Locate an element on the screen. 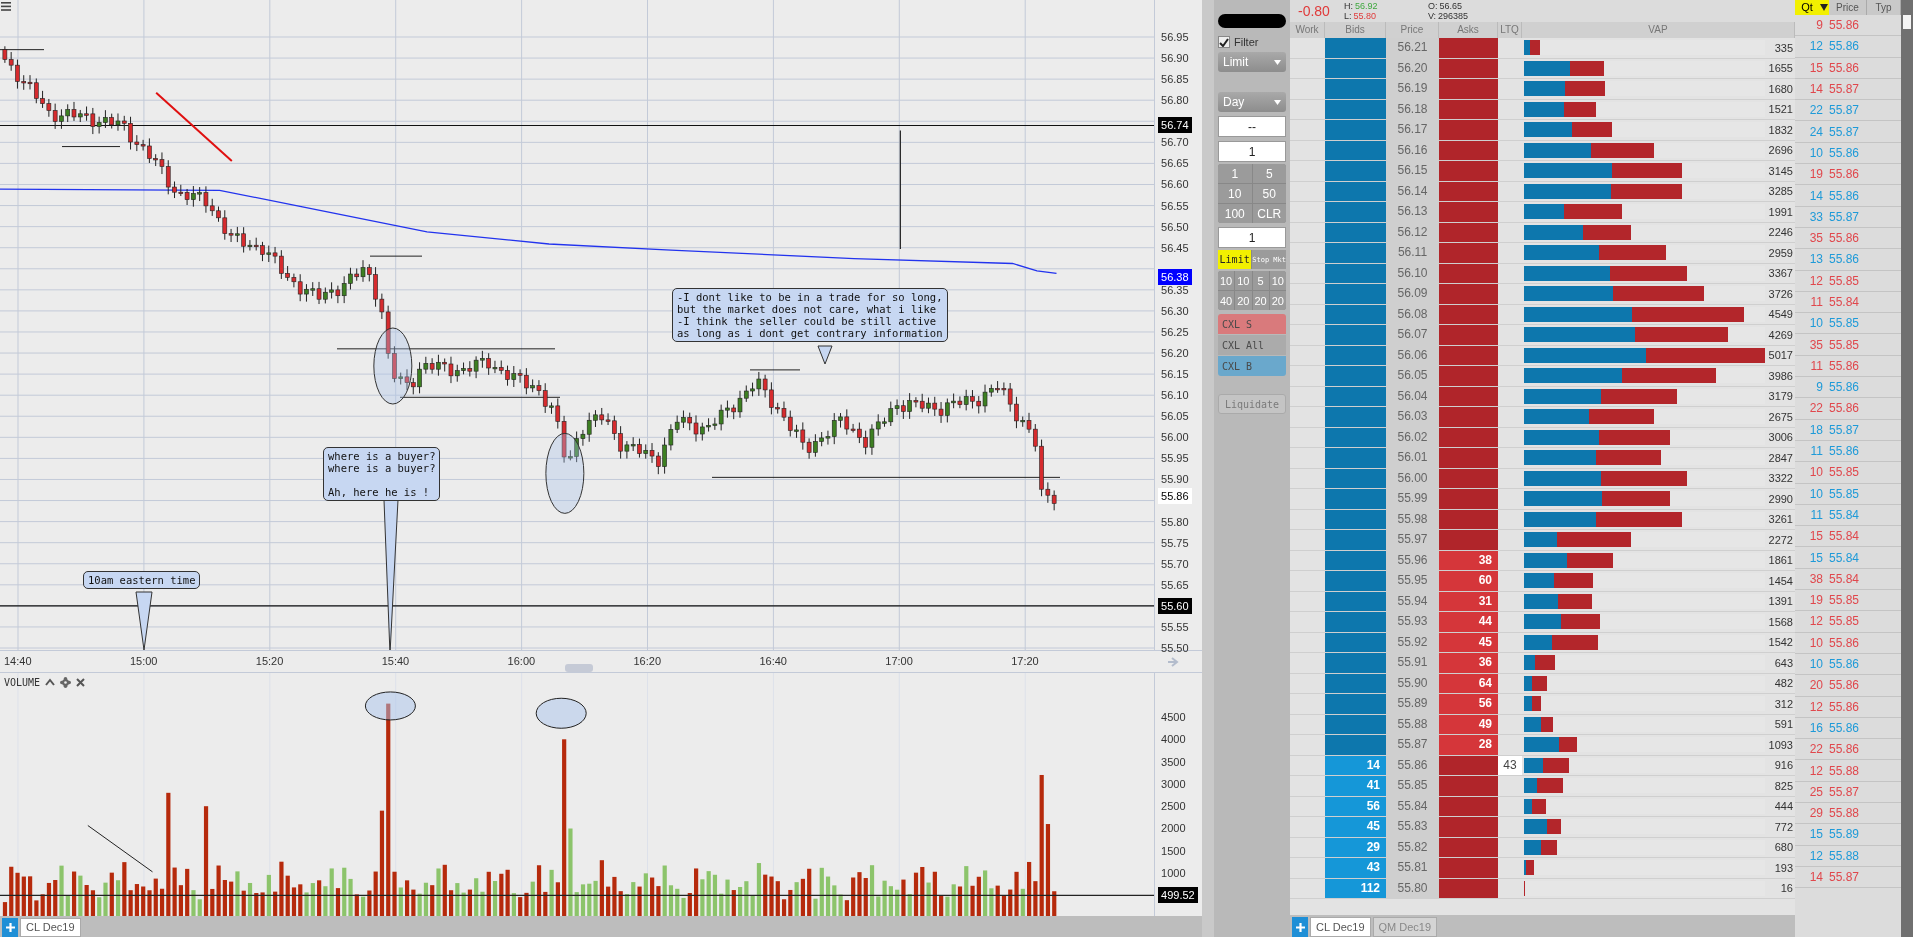 This screenshot has width=1913, height=937. bid-cell: 56 is located at coordinates (1355, 806).